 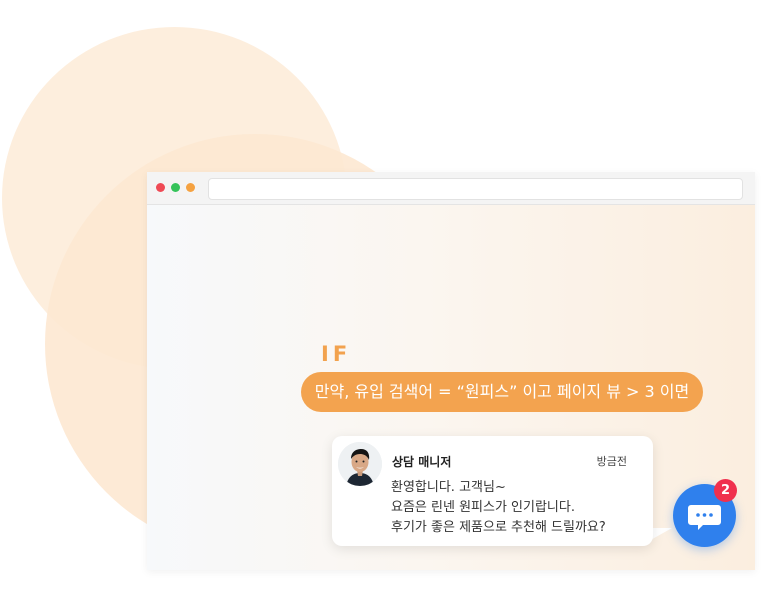 I want to click on maximize-window-dot, so click(x=175, y=187).